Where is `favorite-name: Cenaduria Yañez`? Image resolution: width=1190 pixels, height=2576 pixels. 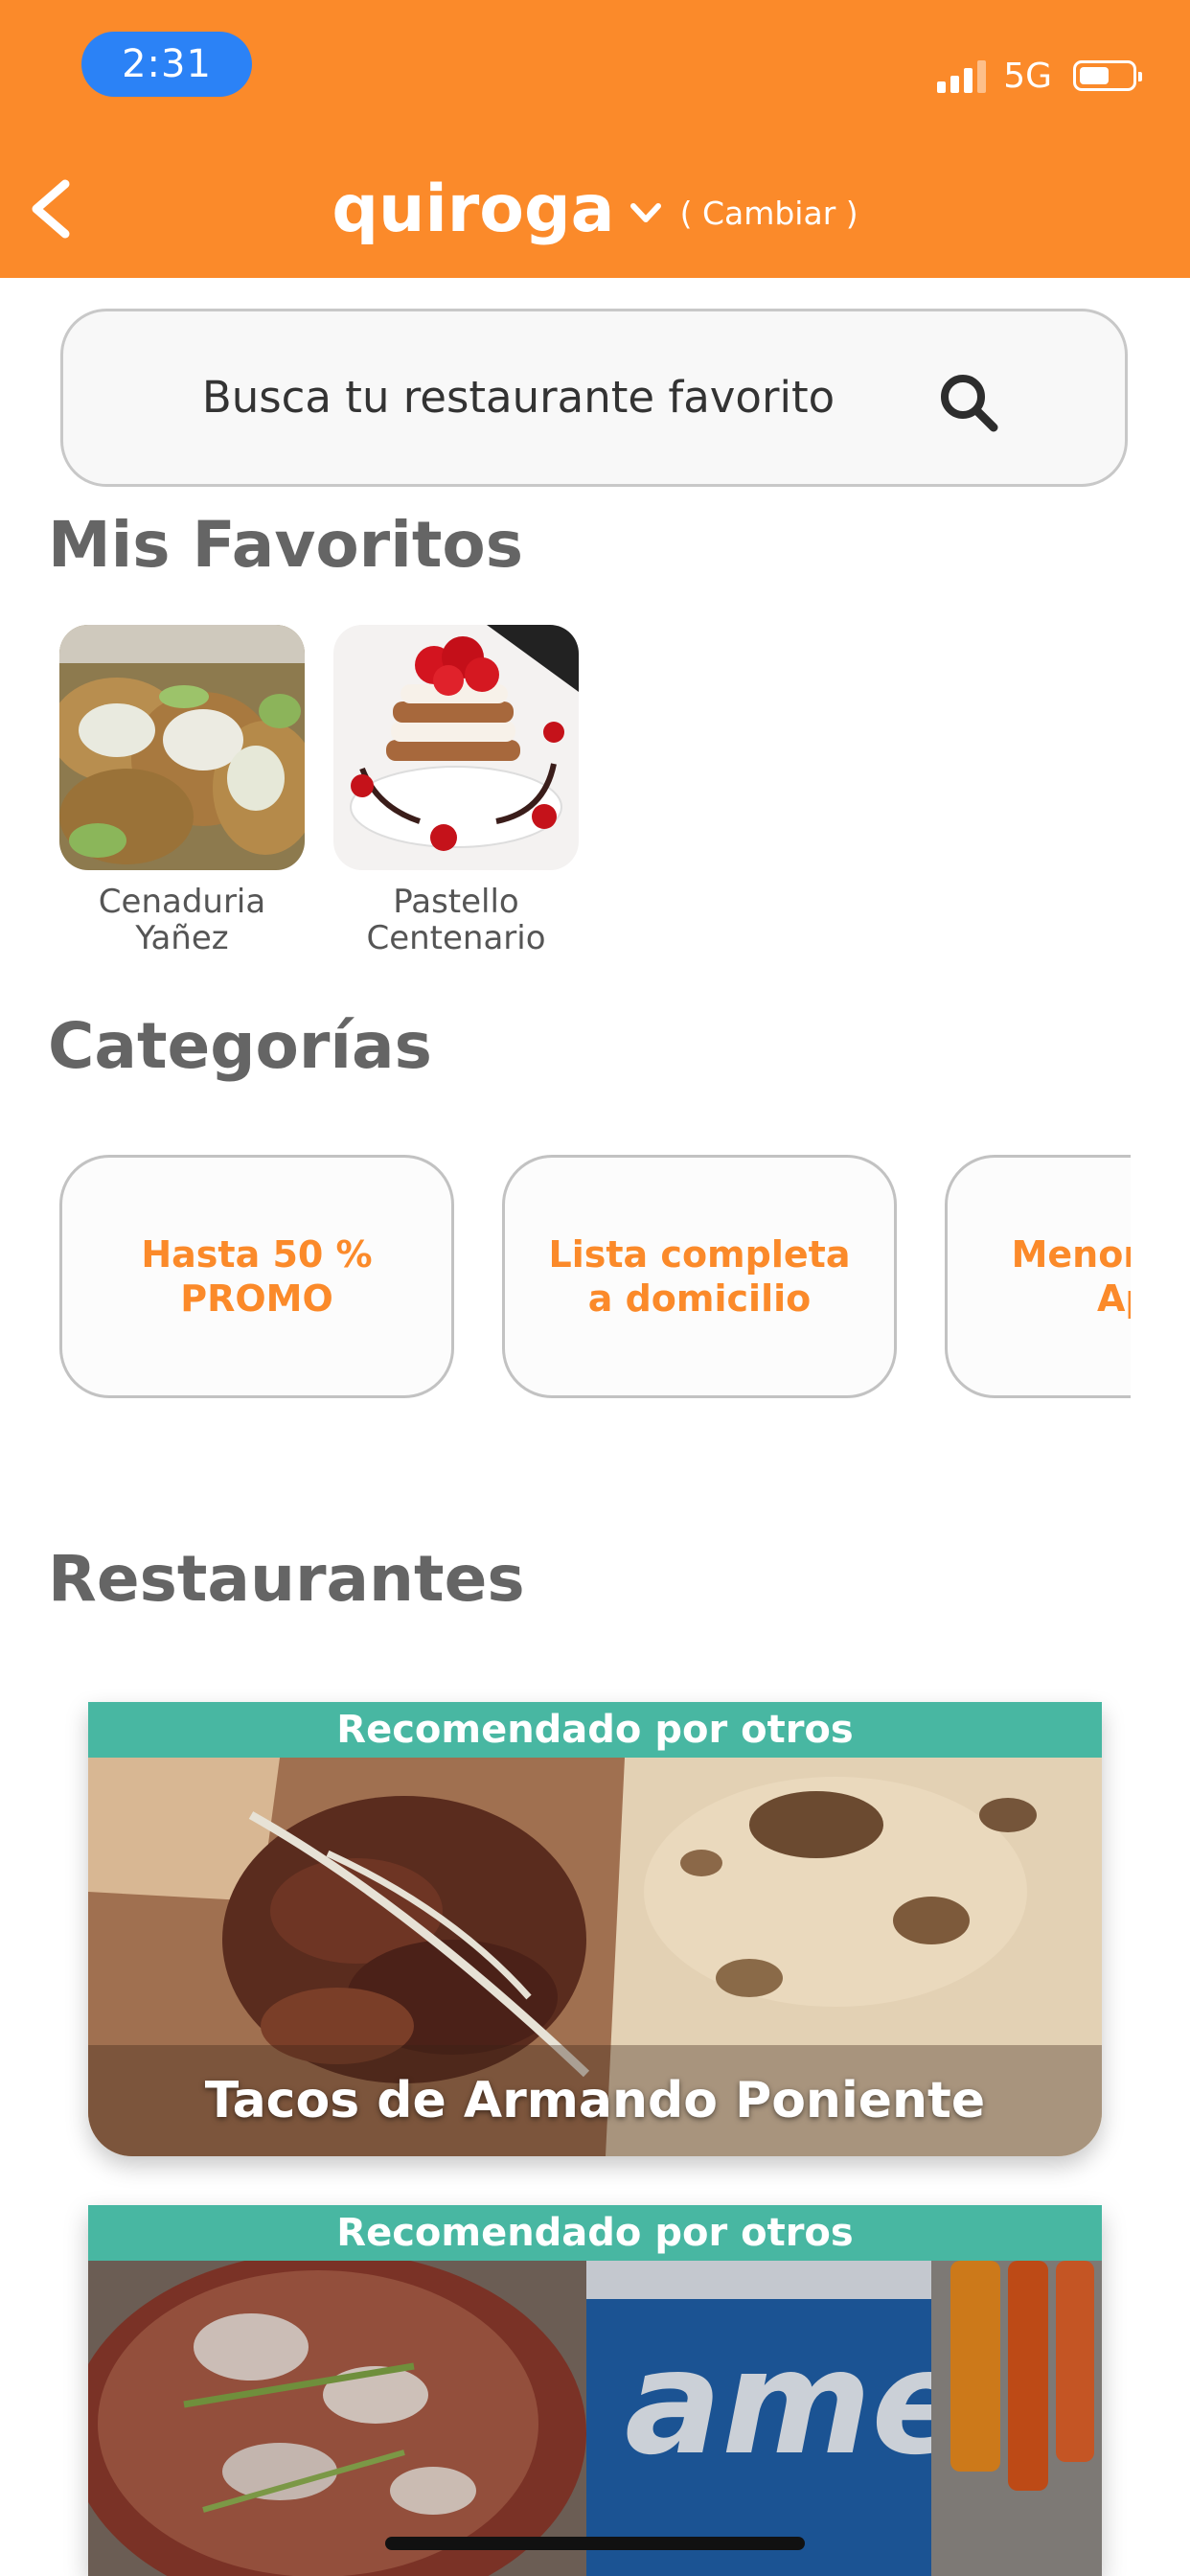 favorite-name: Cenaduria Yañez is located at coordinates (182, 920).